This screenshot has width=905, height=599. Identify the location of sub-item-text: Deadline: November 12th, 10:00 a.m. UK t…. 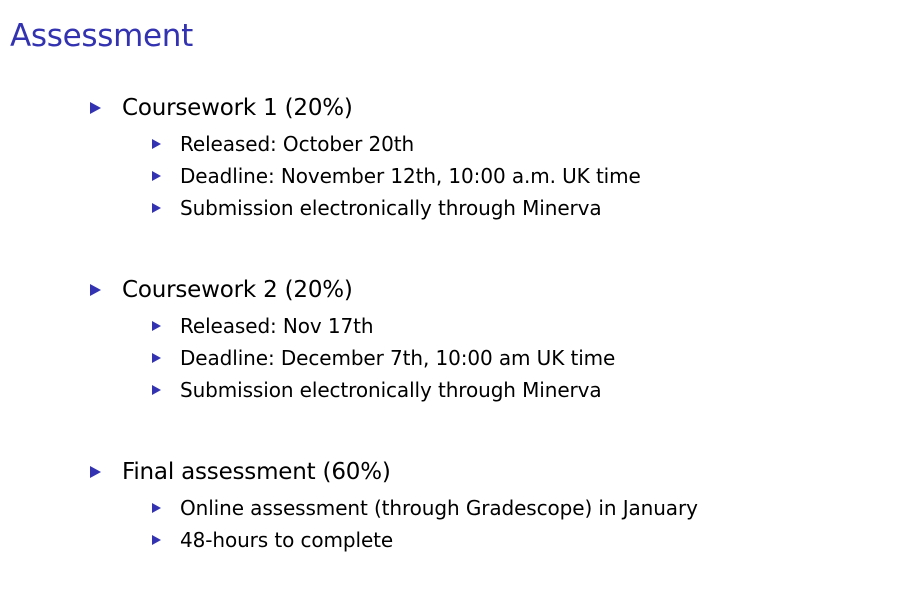
(410, 176).